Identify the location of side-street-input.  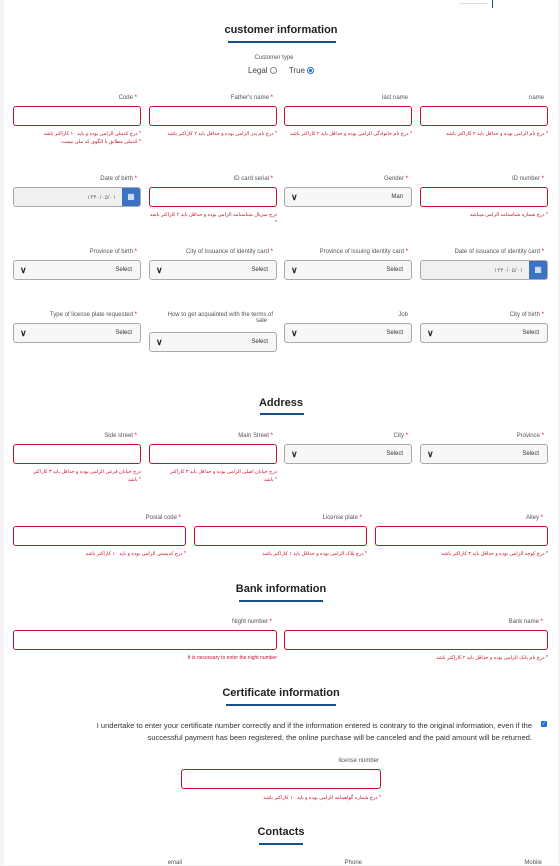
(77, 454).